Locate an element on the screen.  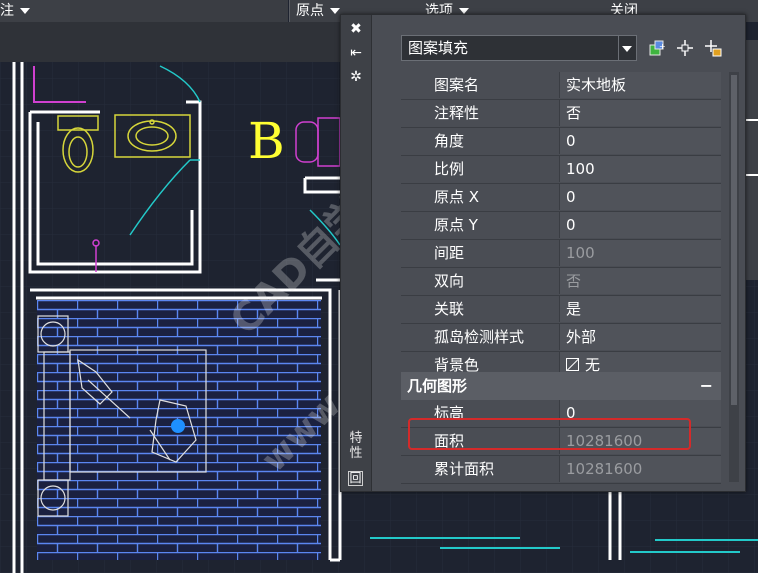
toolbar-spacer is located at coordinates (179, 11).